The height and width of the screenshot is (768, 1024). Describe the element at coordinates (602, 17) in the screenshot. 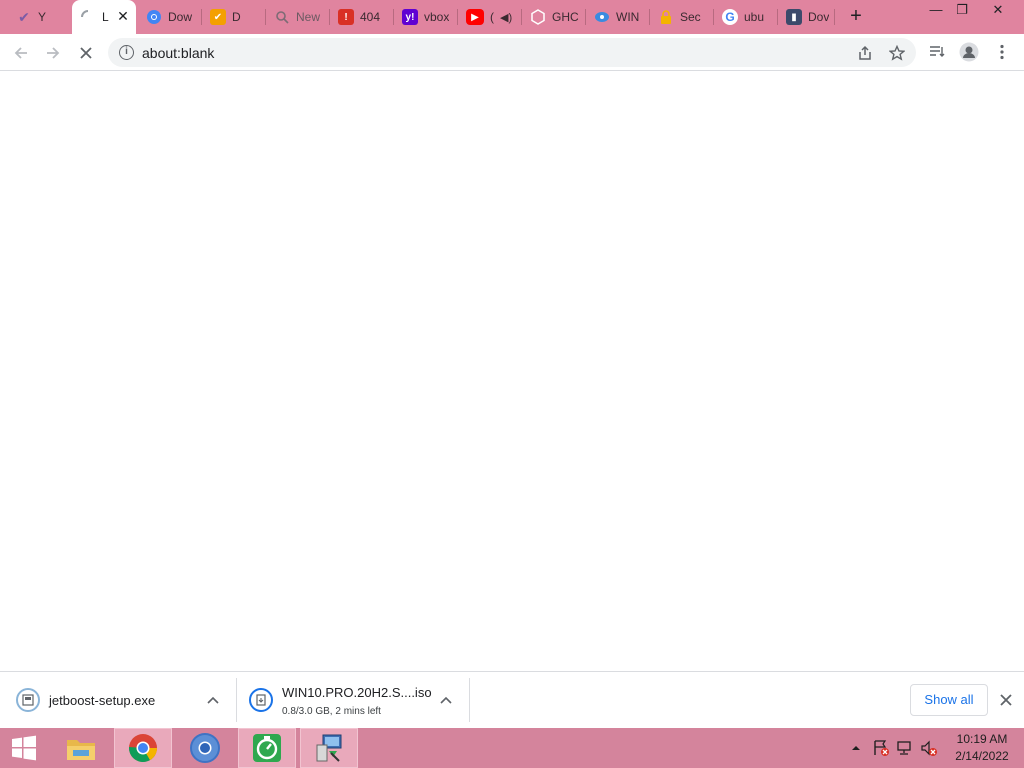

I see `eye-icon` at that location.